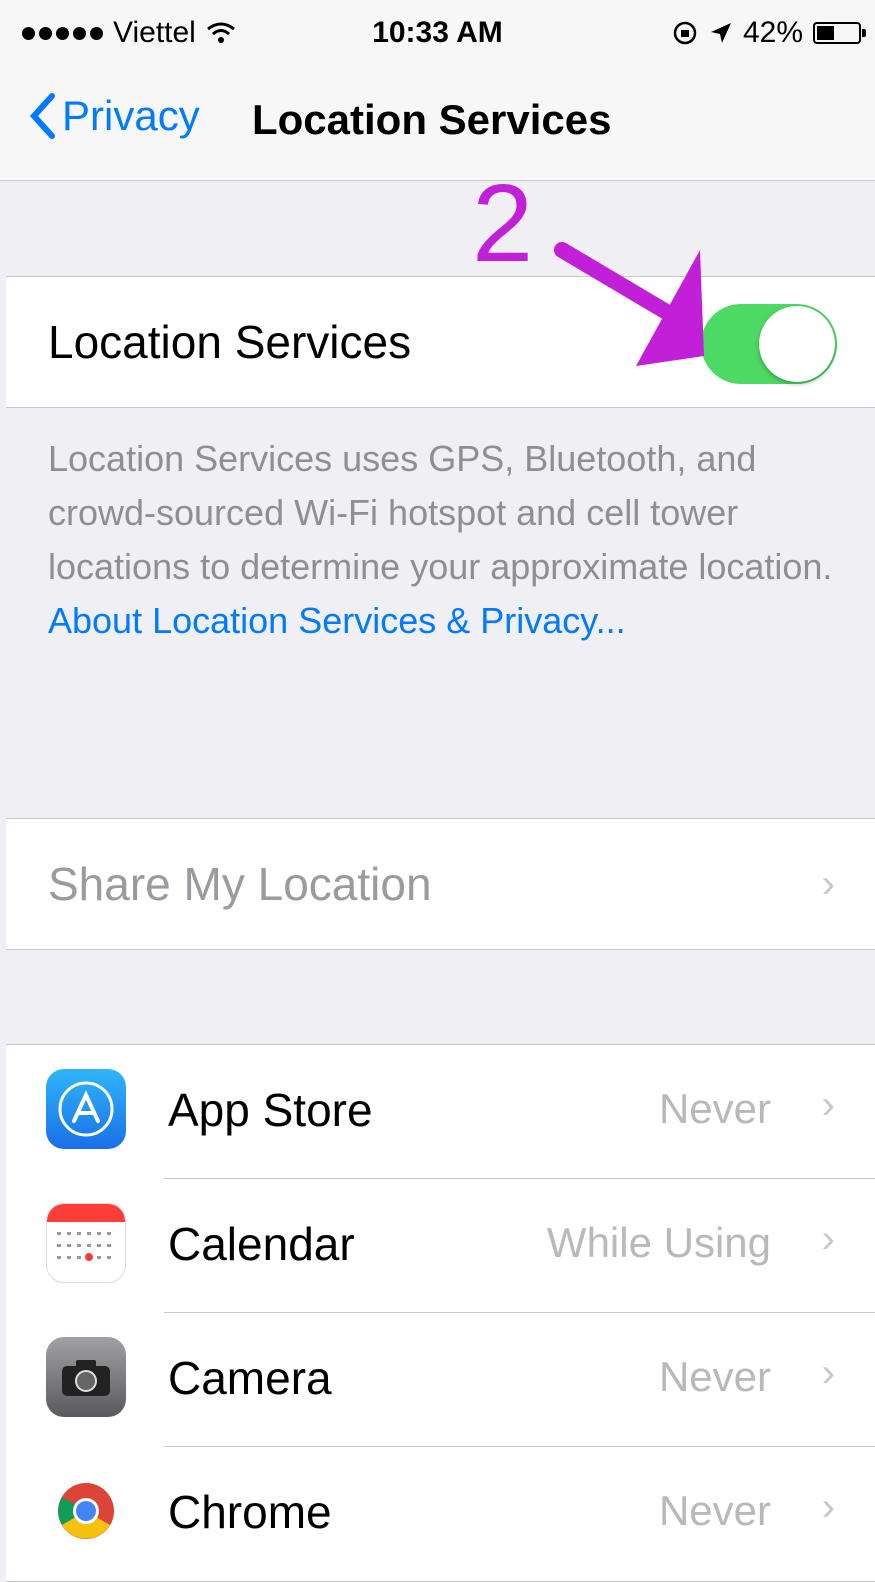 Image resolution: width=875 pixels, height=1582 pixels. What do you see at coordinates (629, 304) in the screenshot?
I see `annotation-arrow-icon` at bounding box center [629, 304].